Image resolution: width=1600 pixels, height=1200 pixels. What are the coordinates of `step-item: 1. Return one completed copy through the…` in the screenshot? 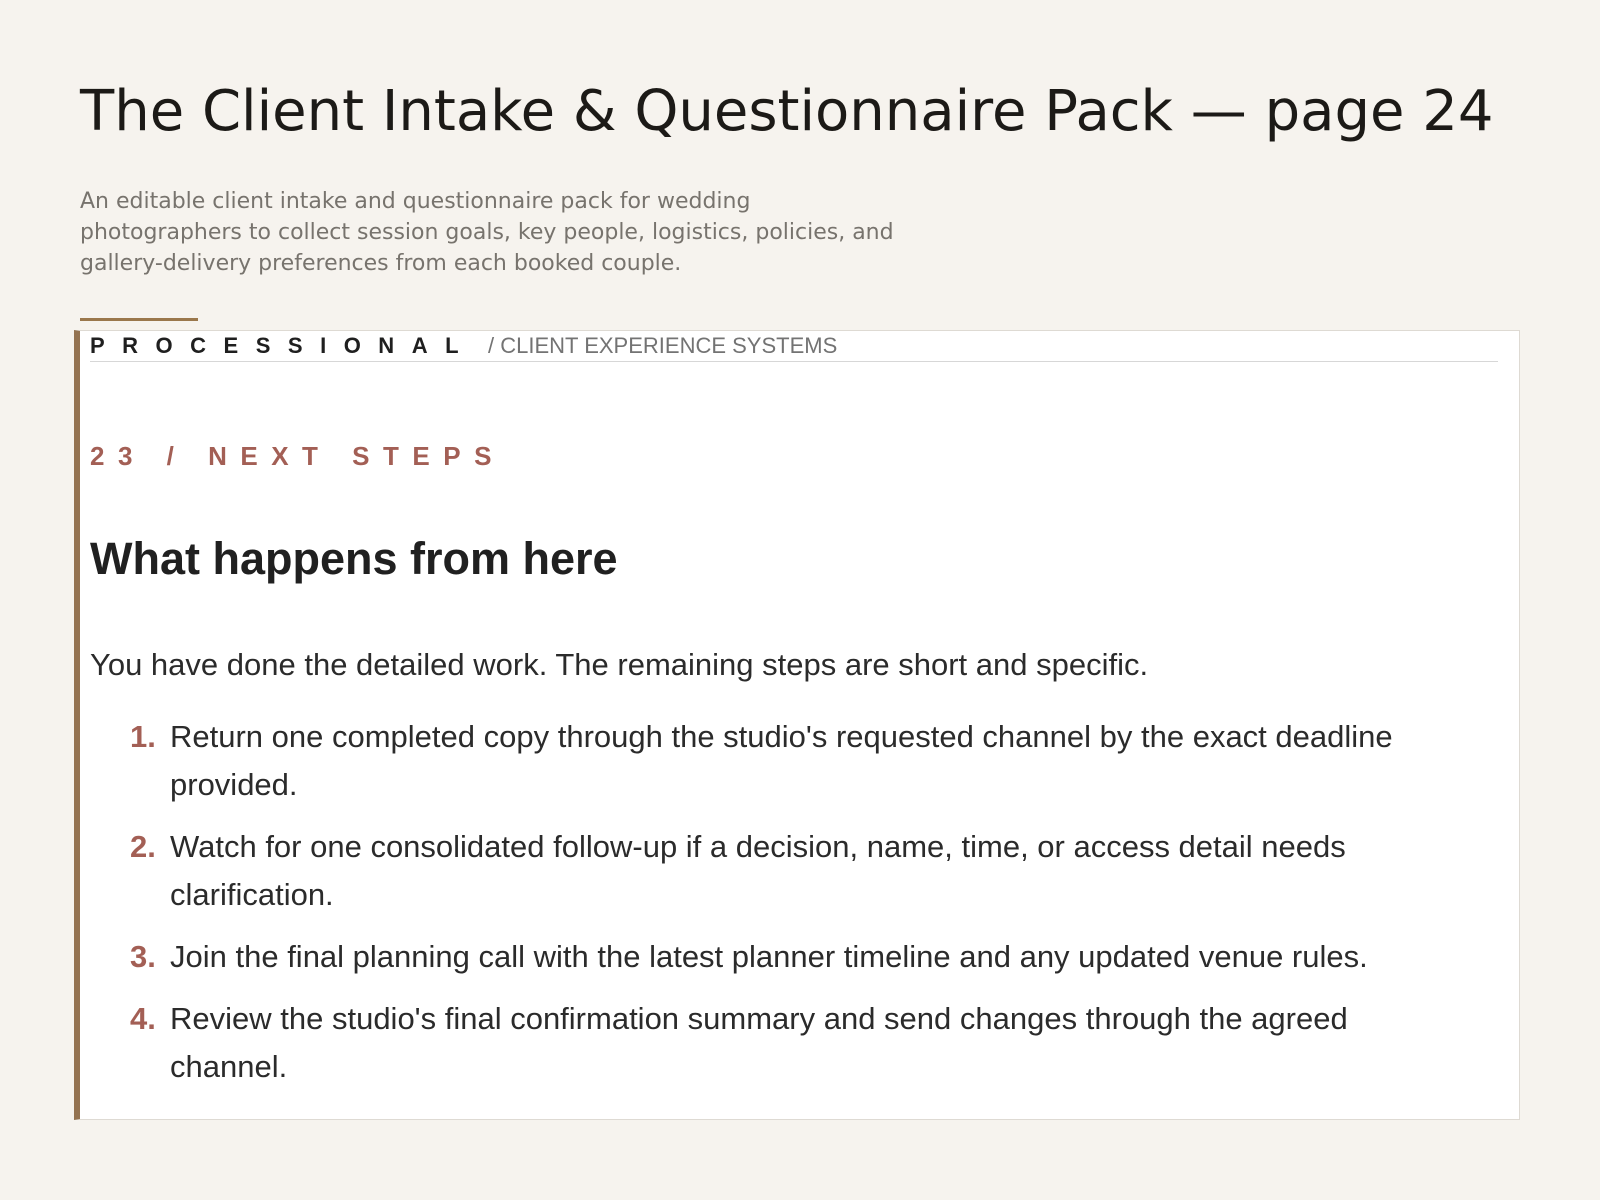 It's located at (800, 761).